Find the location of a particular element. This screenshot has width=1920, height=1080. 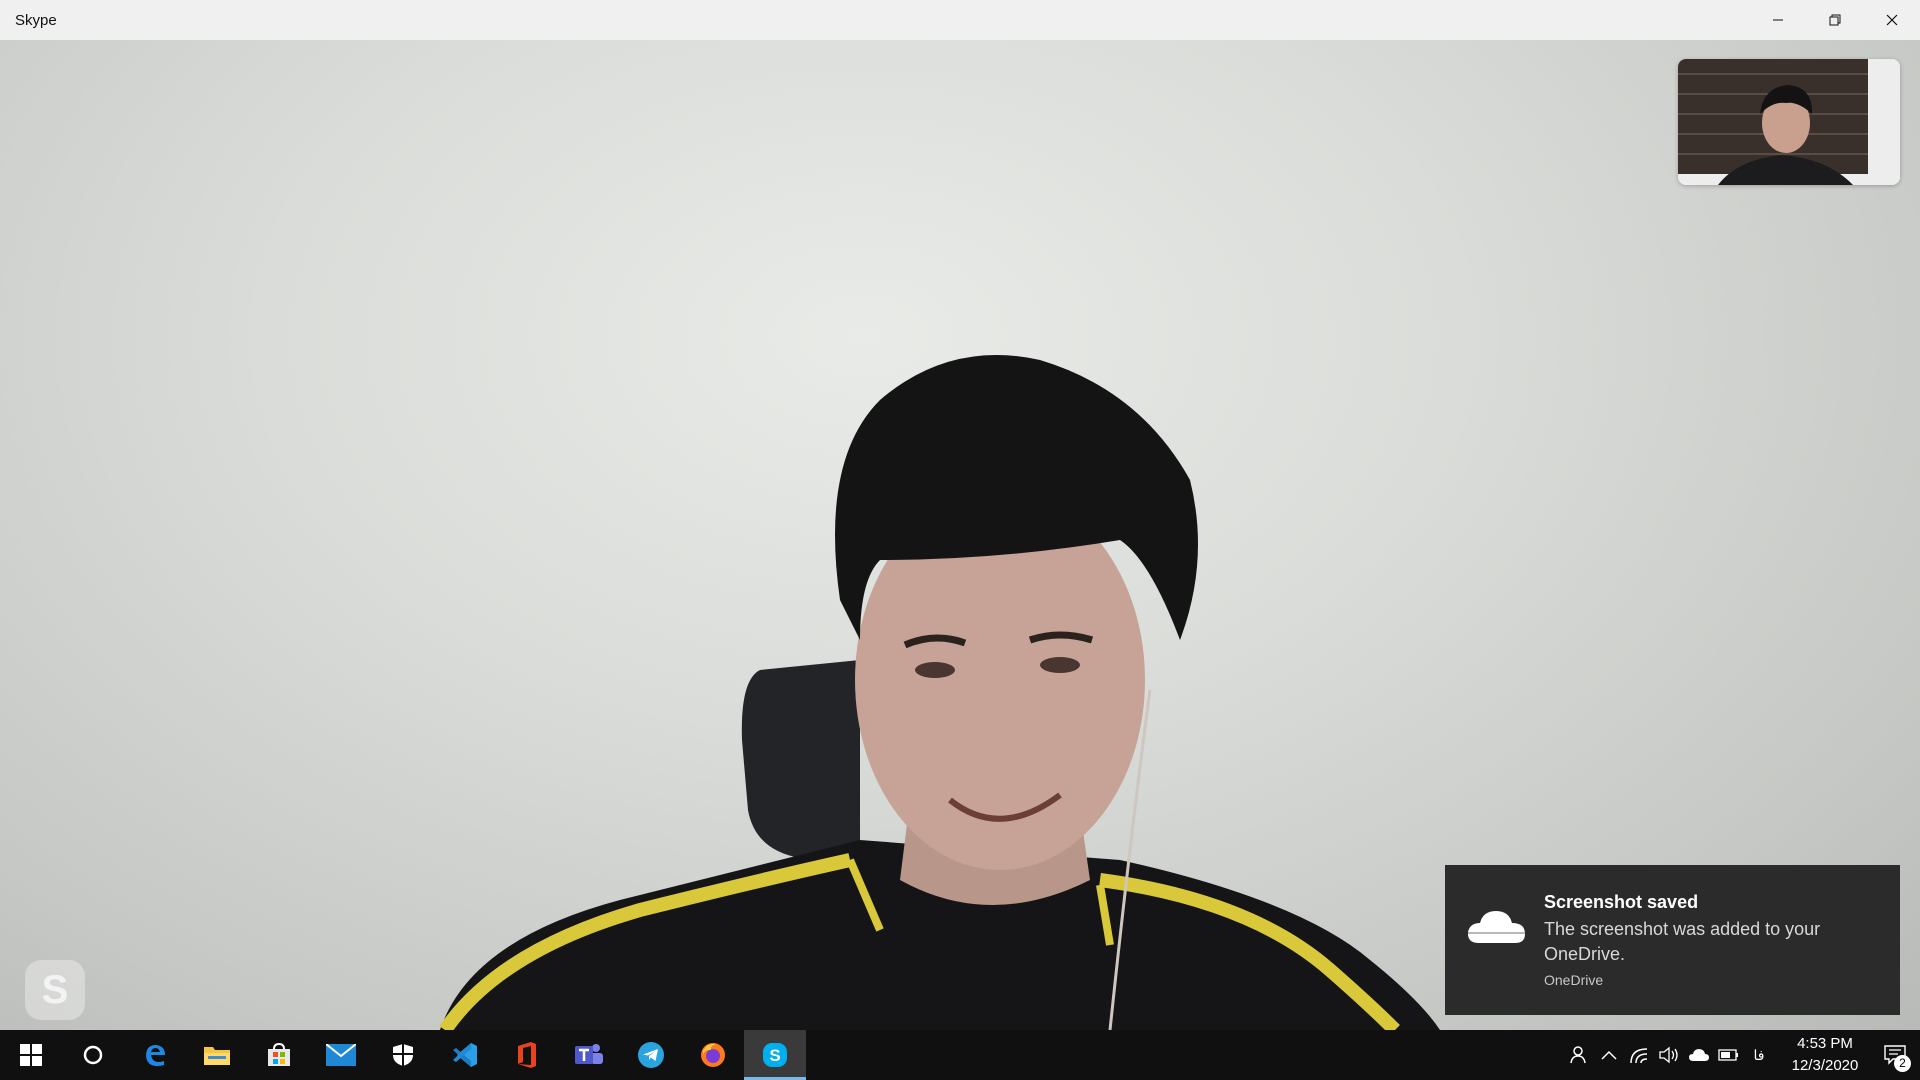

minimize-button is located at coordinates (1777, 20).